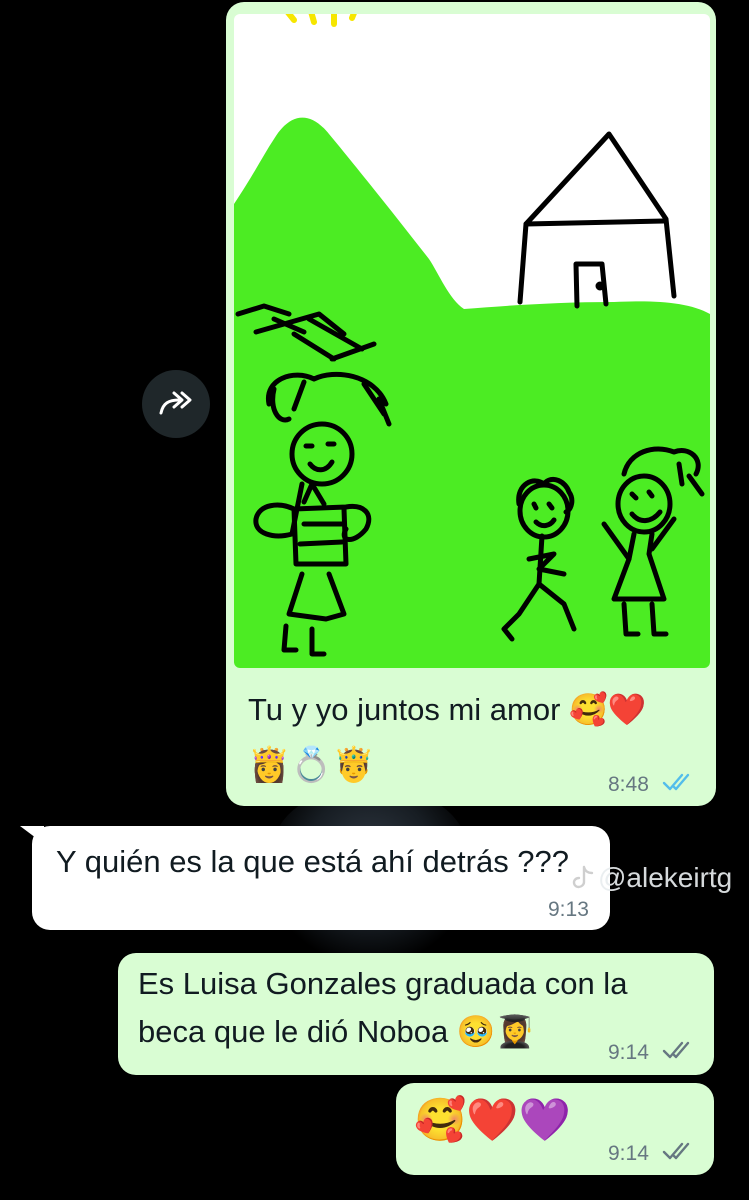 This screenshot has height=1200, width=749. Describe the element at coordinates (313, 861) in the screenshot. I see `incoming-message-text: Y quién es la que está ahí detrás ???` at that location.